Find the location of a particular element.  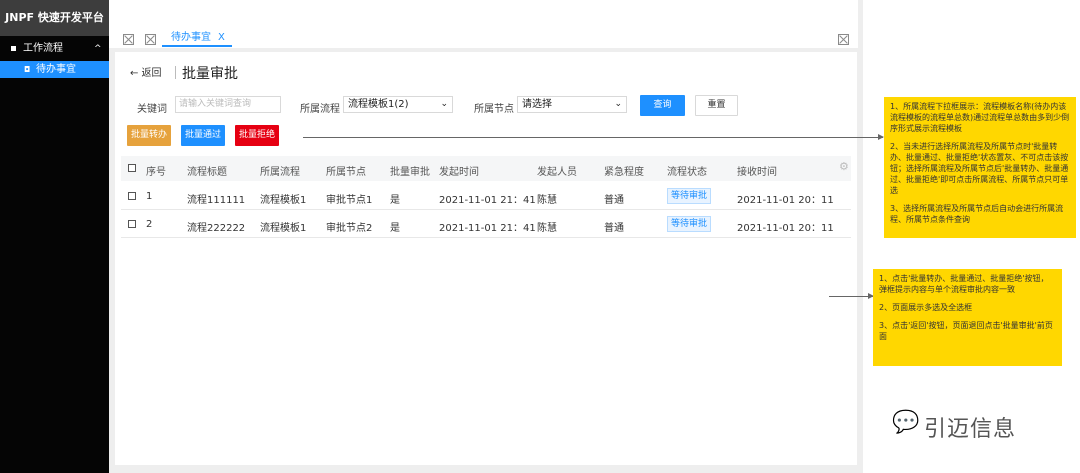

query-button: 查询 is located at coordinates (662, 105).